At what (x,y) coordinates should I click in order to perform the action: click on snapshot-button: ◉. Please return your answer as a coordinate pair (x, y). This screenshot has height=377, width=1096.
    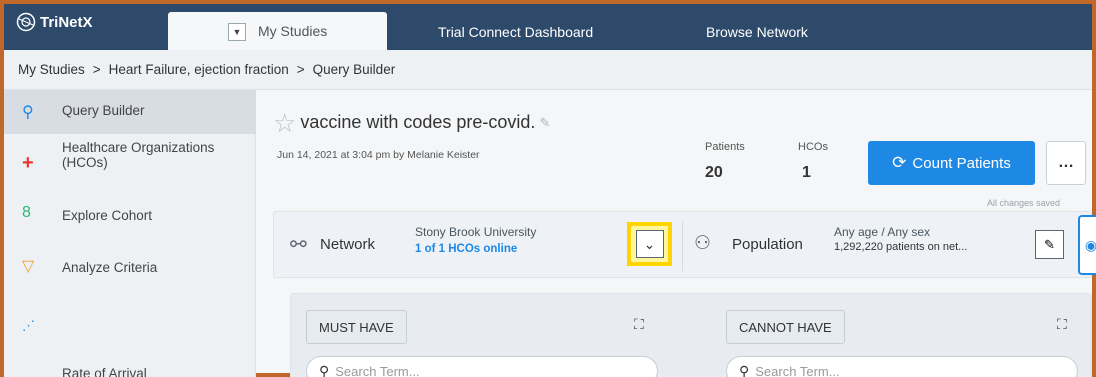
    Looking at the image, I should click on (1087, 245).